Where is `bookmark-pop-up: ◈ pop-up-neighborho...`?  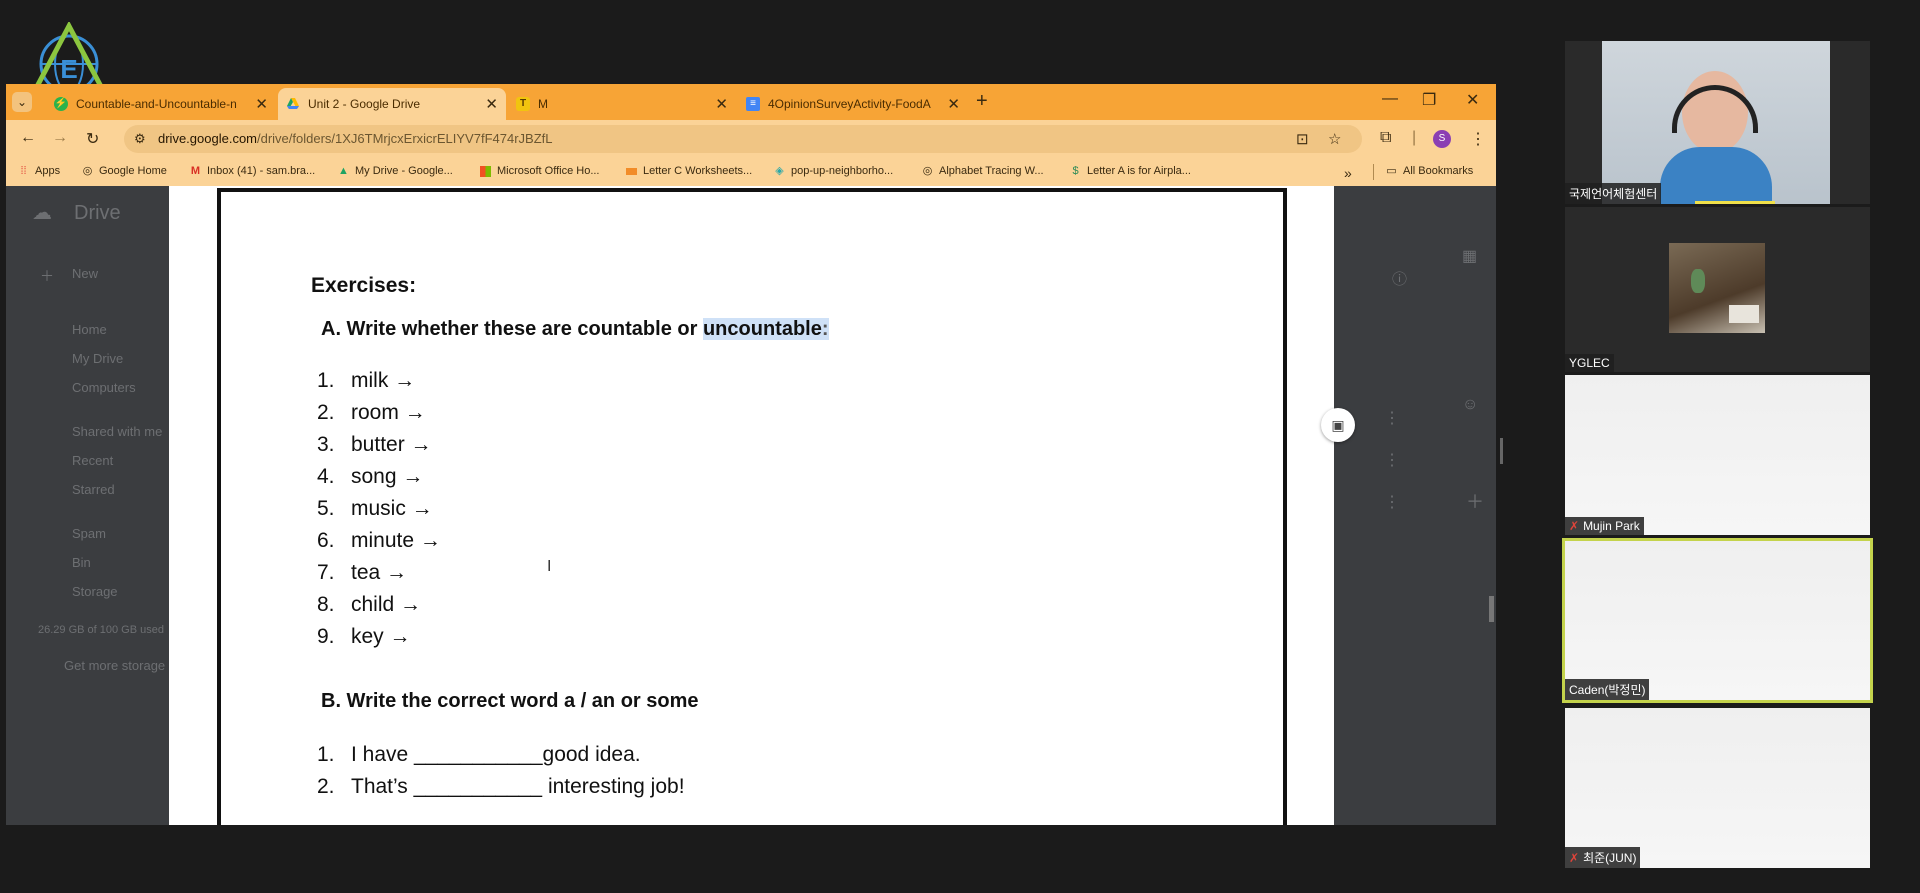
bookmark-pop-up: ◈ pop-up-neighborho... is located at coordinates (833, 171).